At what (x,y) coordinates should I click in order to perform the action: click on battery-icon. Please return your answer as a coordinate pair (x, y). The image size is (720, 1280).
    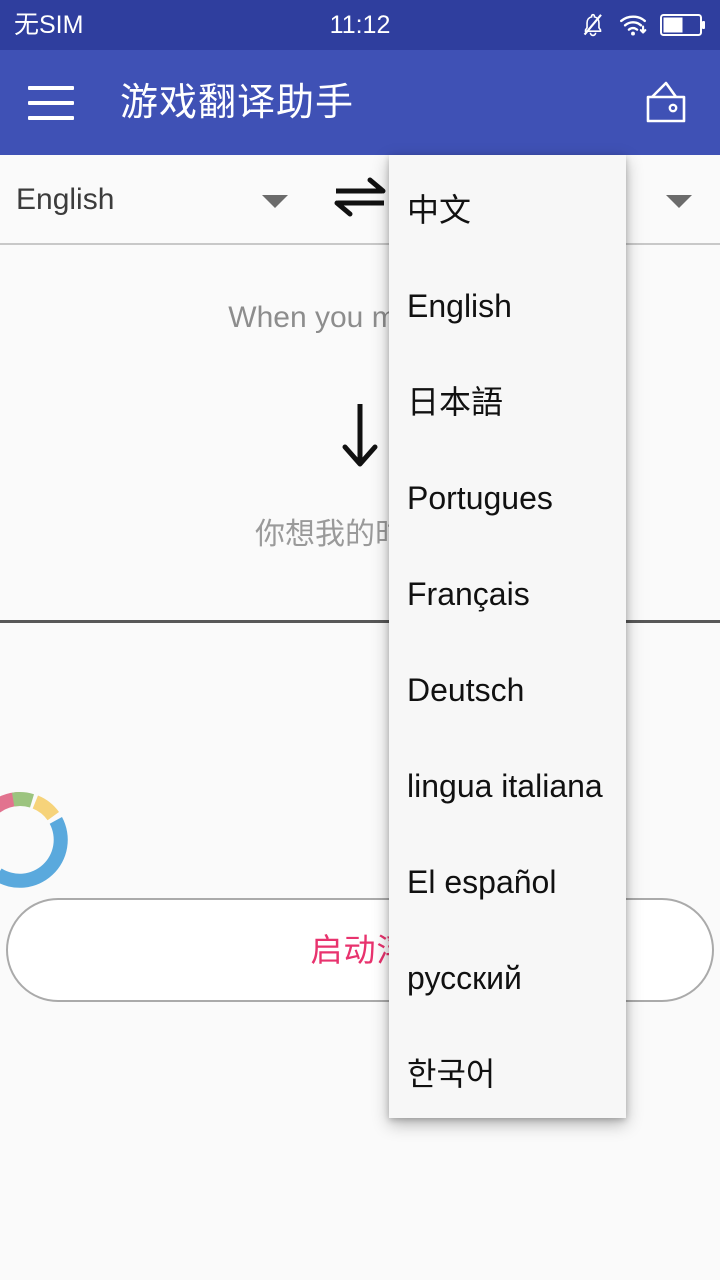
    Looking at the image, I should click on (683, 25).